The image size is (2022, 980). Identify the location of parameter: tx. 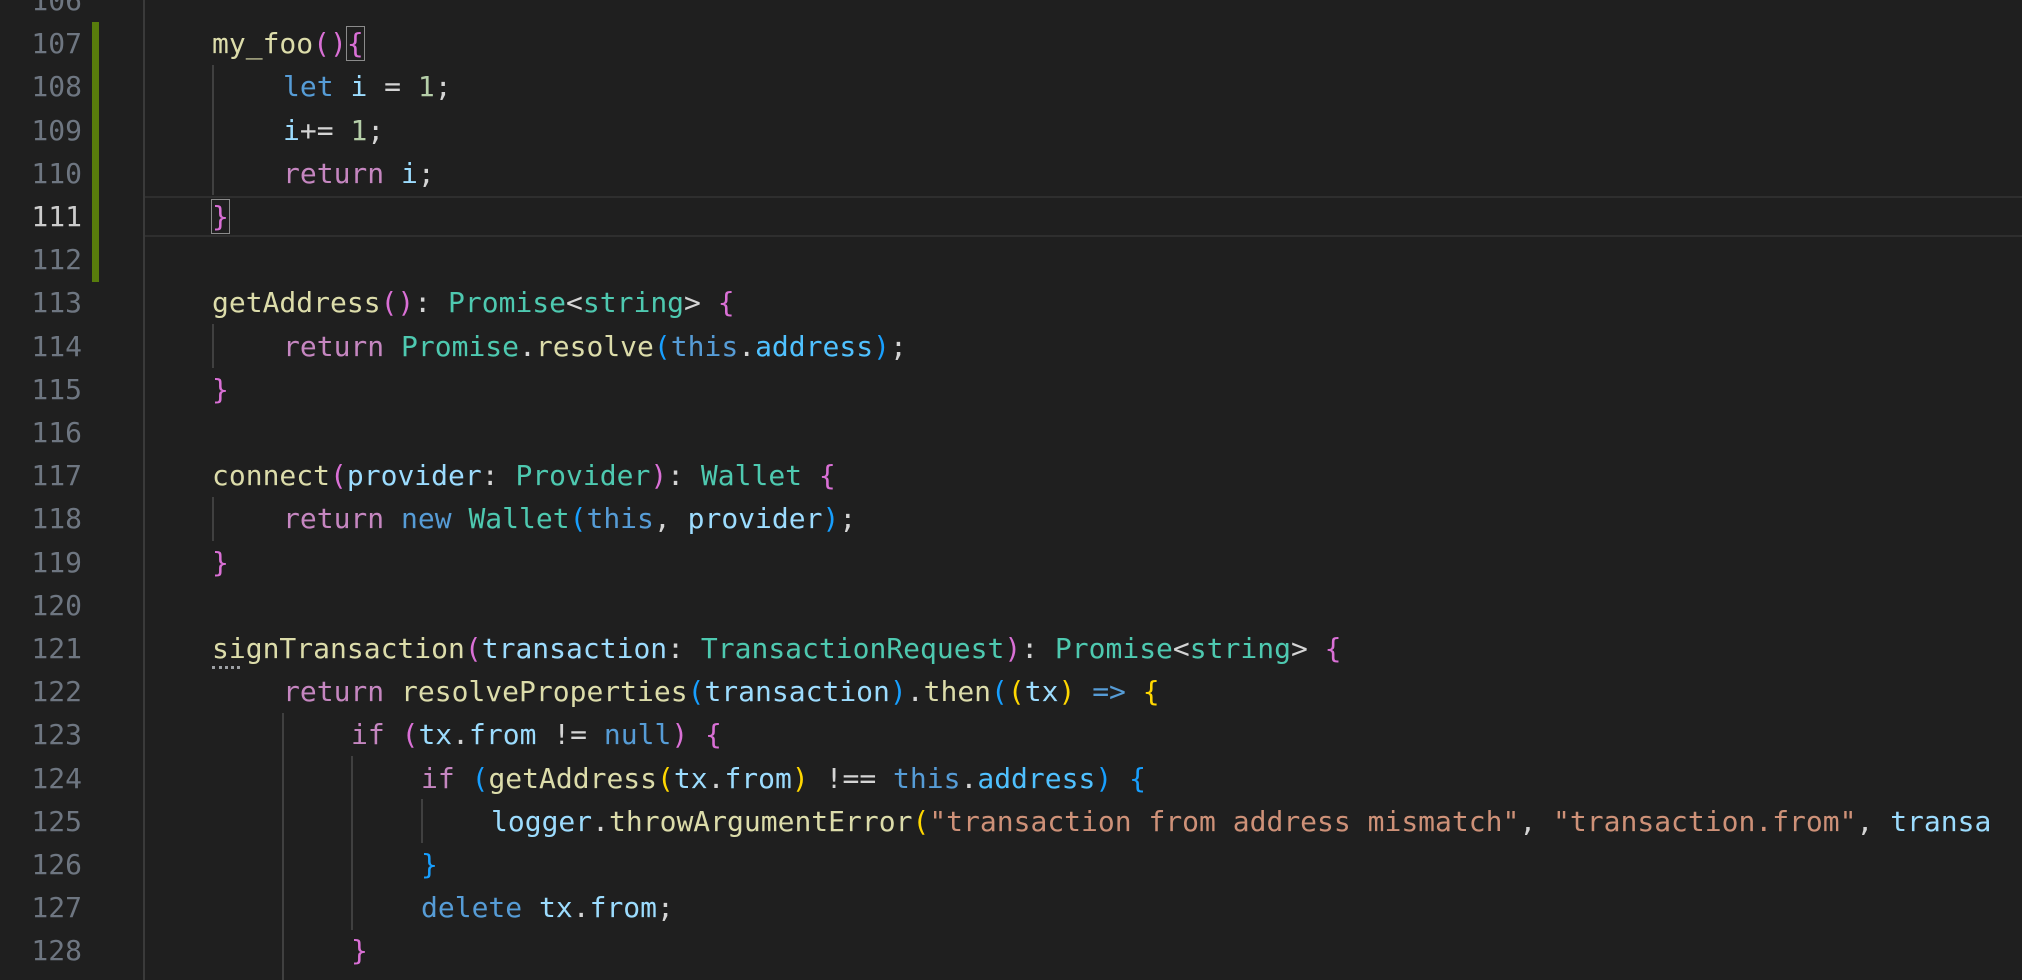
(1041, 692).